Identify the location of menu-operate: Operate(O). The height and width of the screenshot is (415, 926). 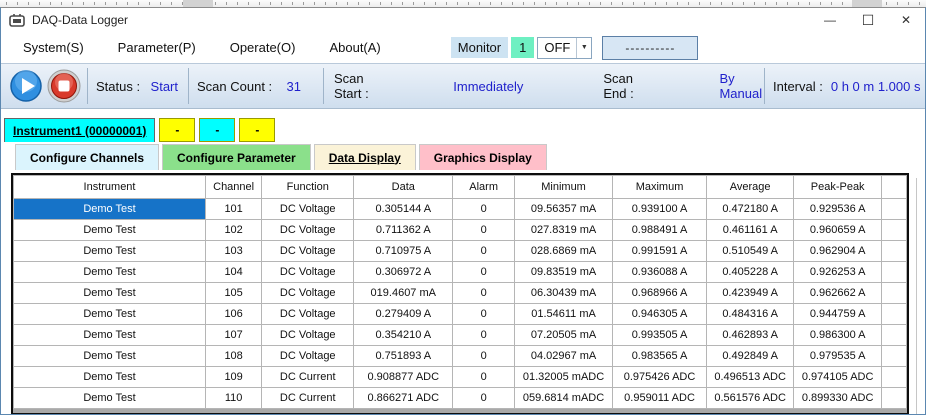
(263, 47).